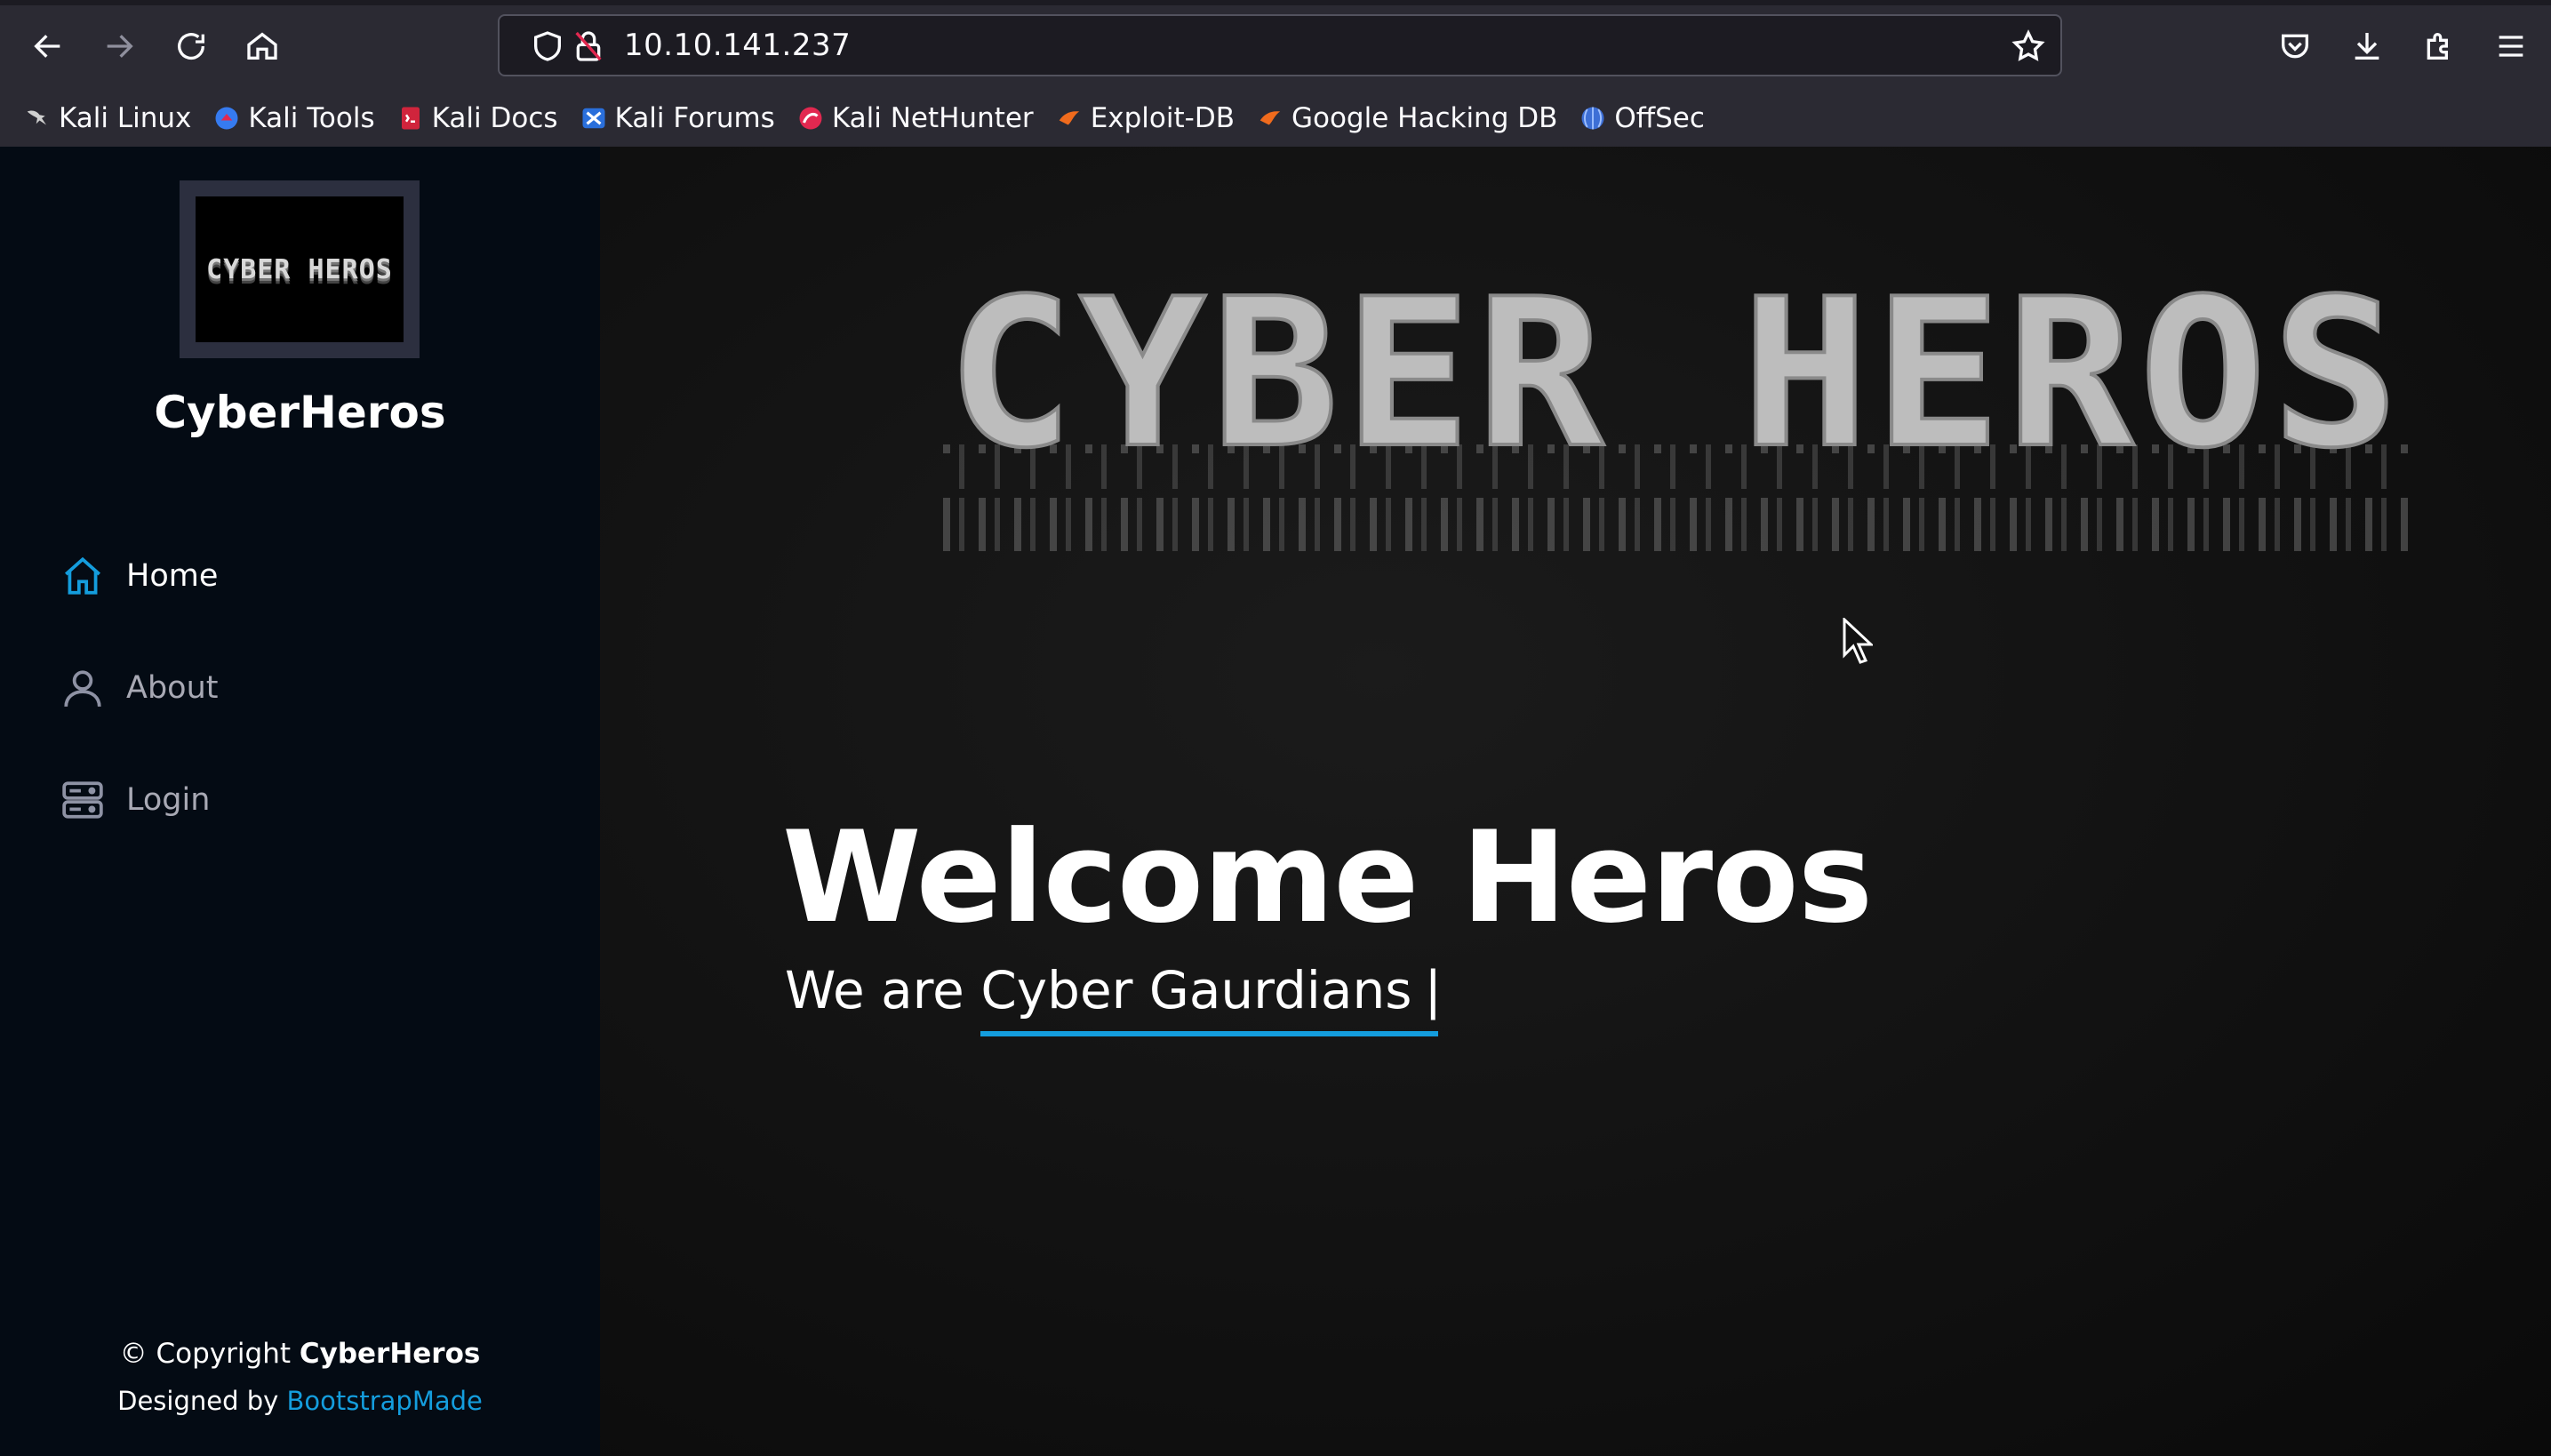 This screenshot has width=2551, height=1456. I want to click on url-text: 10.10.141.237, so click(737, 45).